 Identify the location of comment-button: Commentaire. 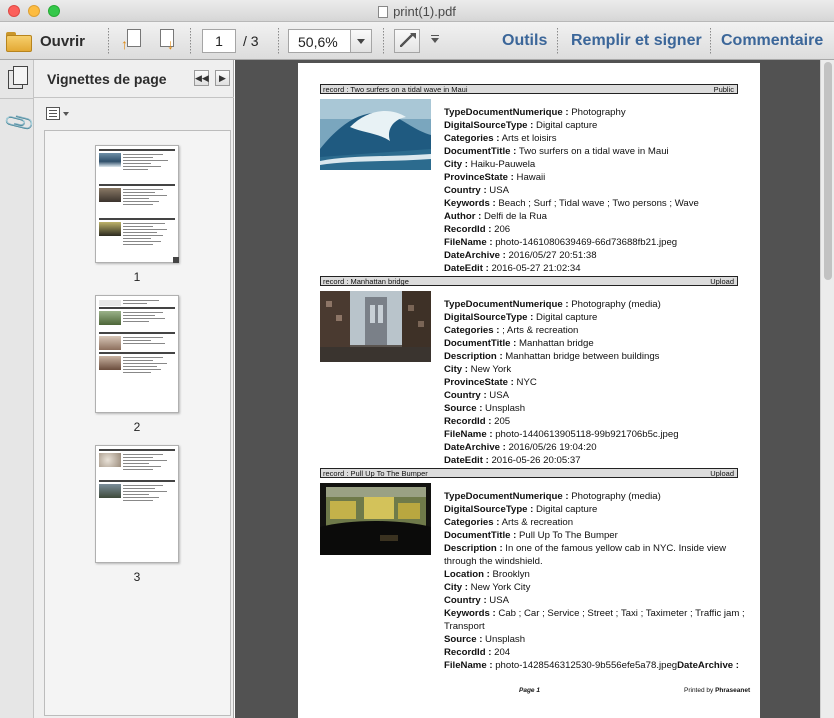
(772, 41).